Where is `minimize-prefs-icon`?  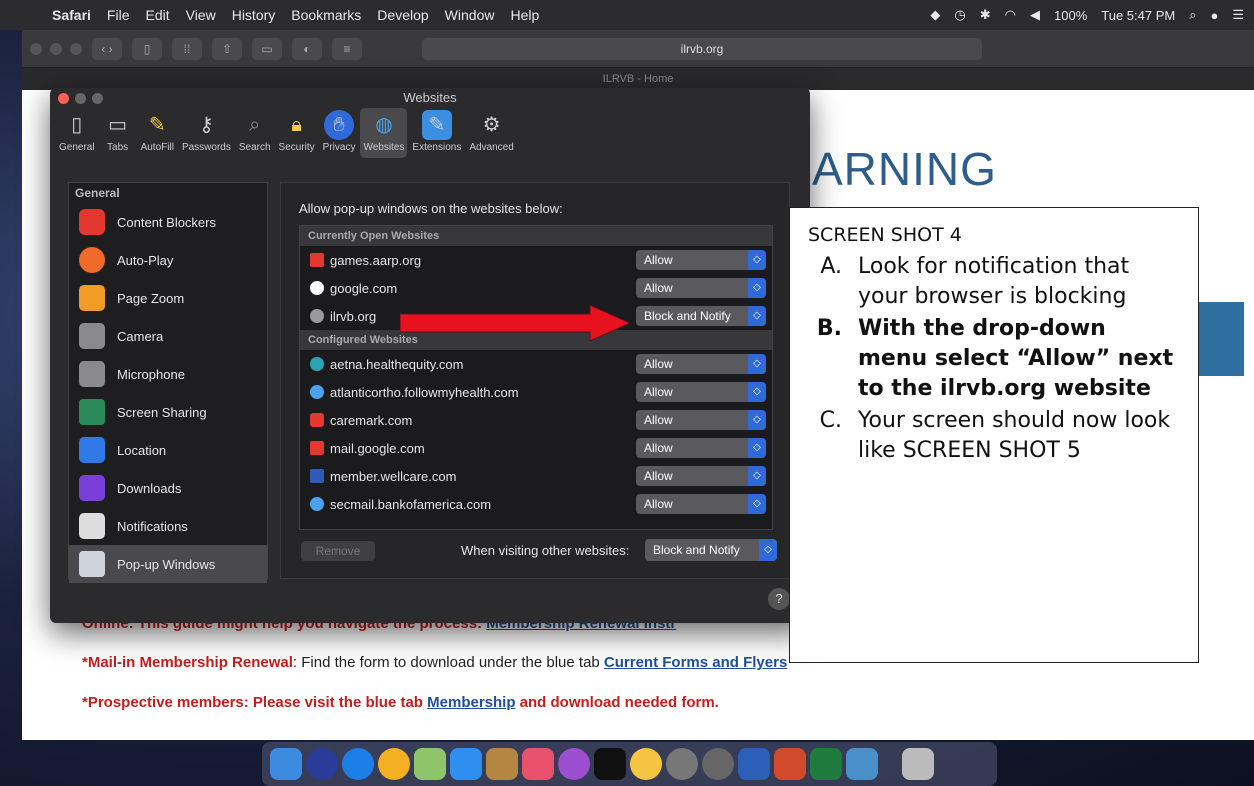 minimize-prefs-icon is located at coordinates (80, 98).